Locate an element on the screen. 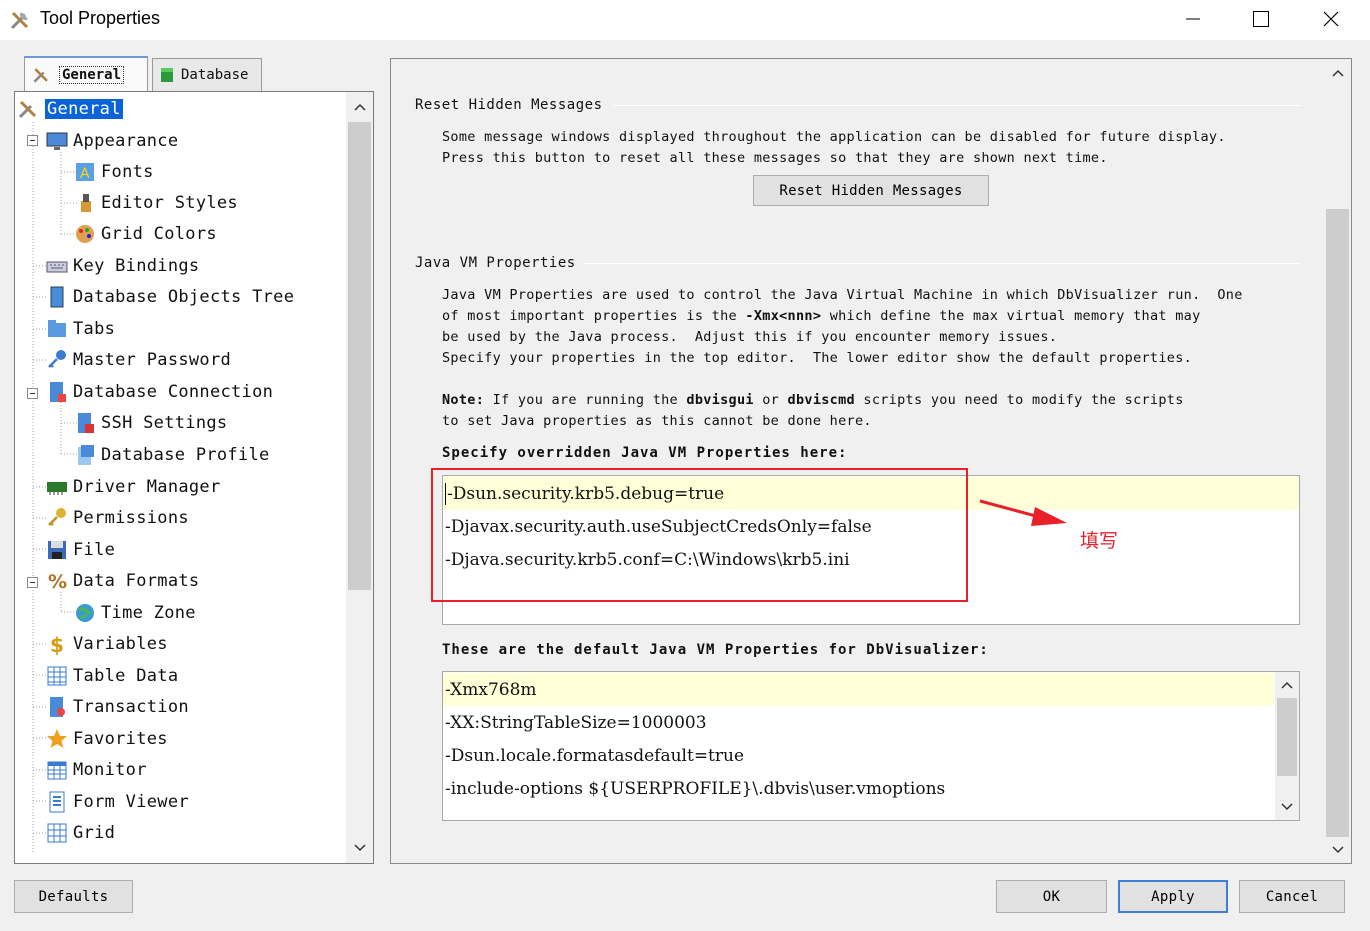 The width and height of the screenshot is (1370, 931). tree-item-data-formats: % Data Formats is located at coordinates (122, 581).